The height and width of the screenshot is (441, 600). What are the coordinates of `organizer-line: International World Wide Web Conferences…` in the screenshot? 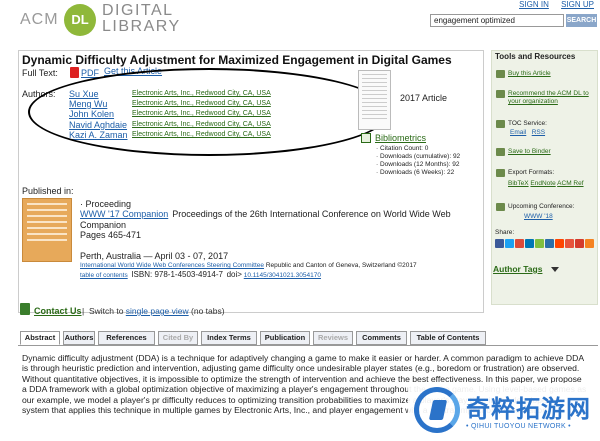 It's located at (248, 265).